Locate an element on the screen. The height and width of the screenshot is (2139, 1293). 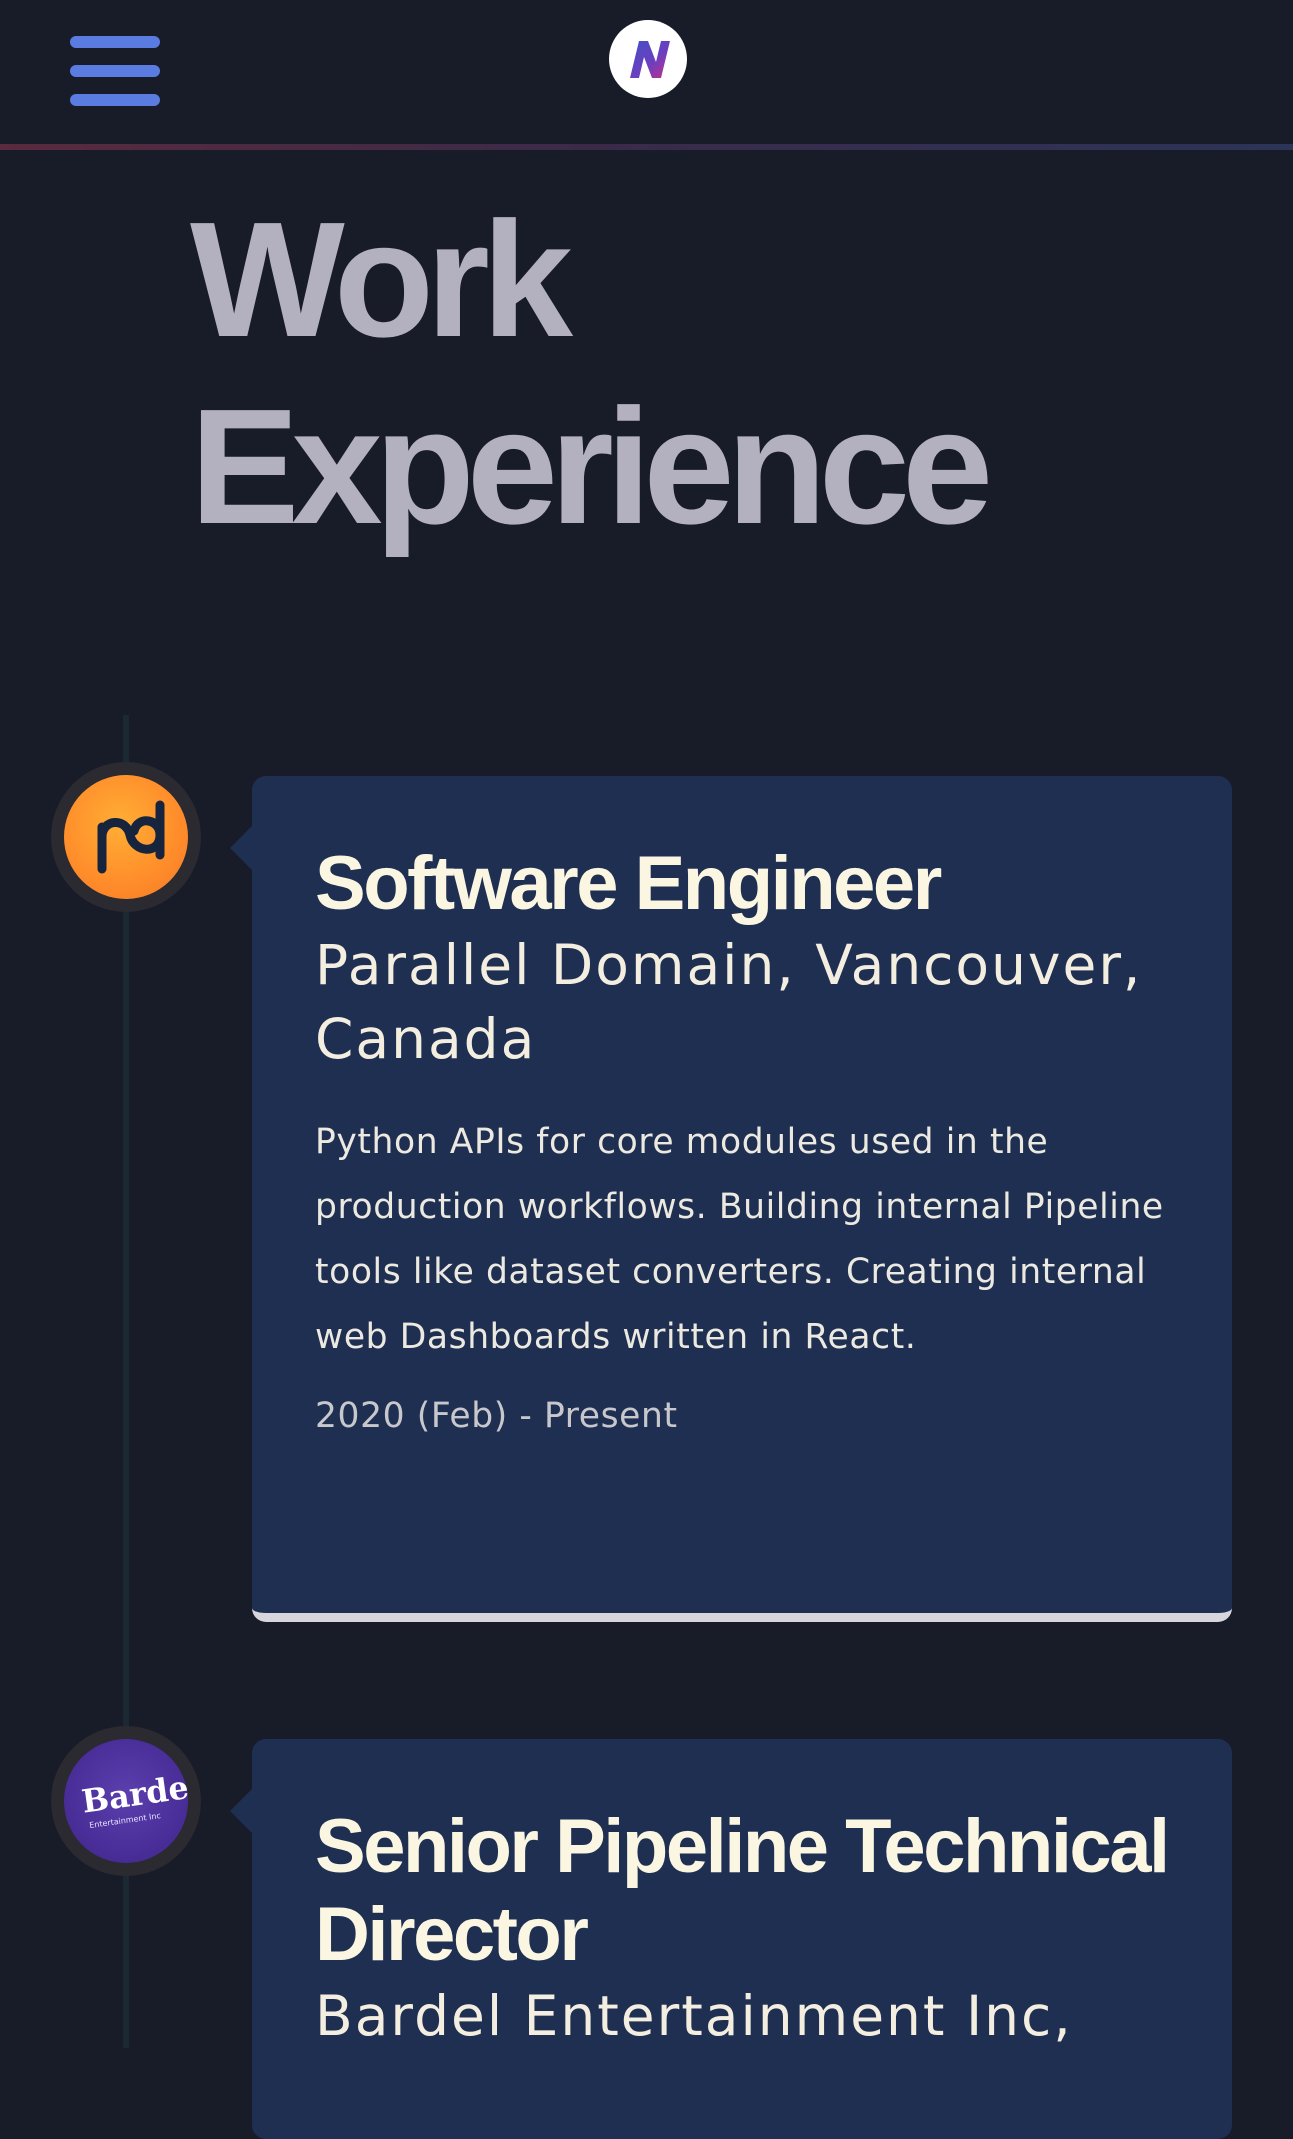
job-title: Senior Pipeline Technical Director is located at coordinates (742, 1890).